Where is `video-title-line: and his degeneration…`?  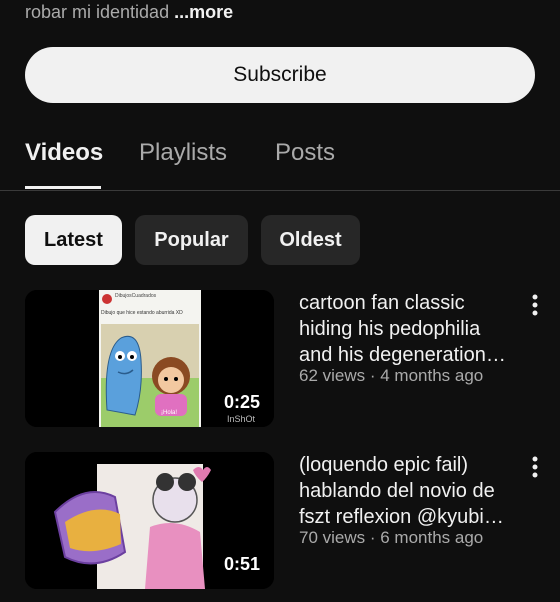 video-title-line: and his degeneration… is located at coordinates (402, 355).